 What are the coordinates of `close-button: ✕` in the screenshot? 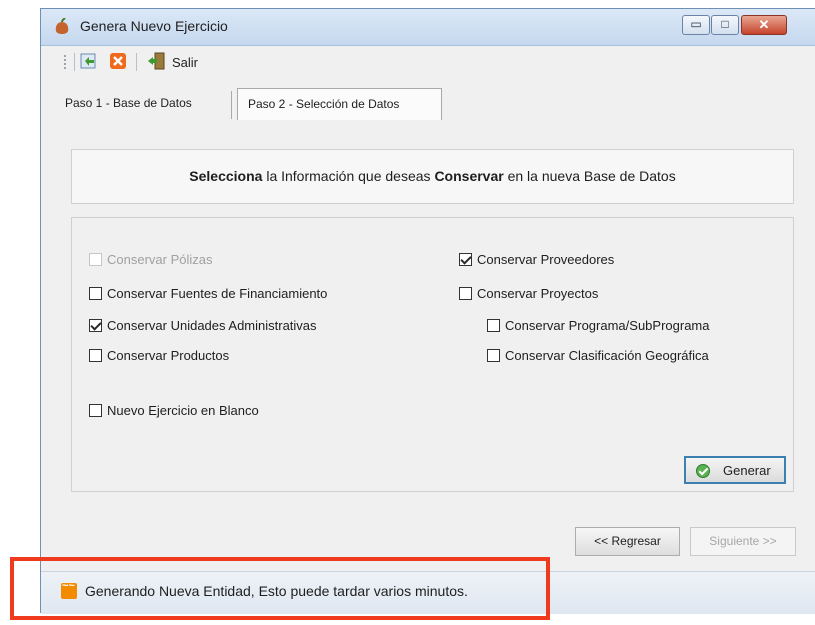 It's located at (764, 25).